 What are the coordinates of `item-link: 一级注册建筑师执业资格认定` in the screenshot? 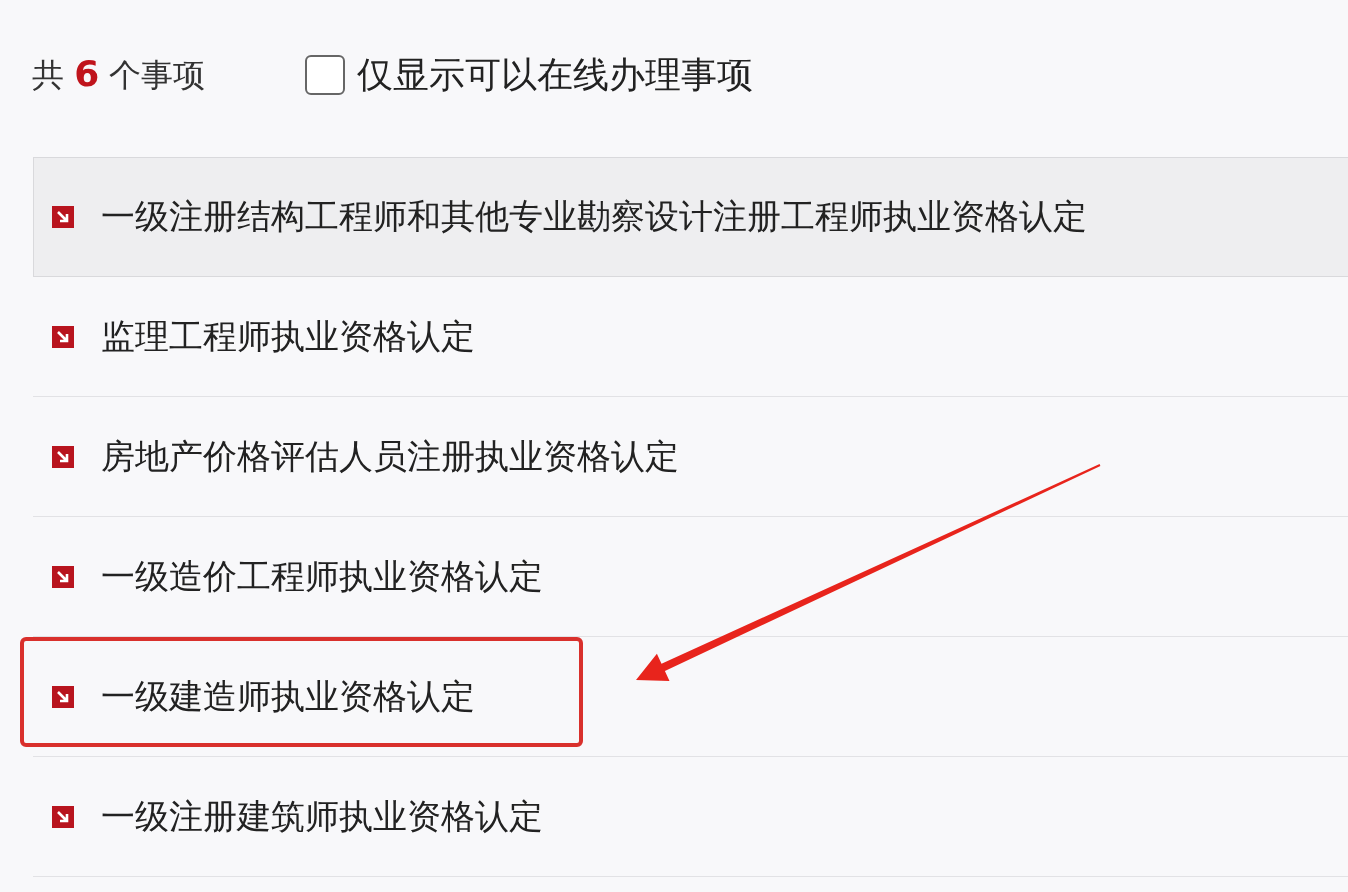 It's located at (322, 816).